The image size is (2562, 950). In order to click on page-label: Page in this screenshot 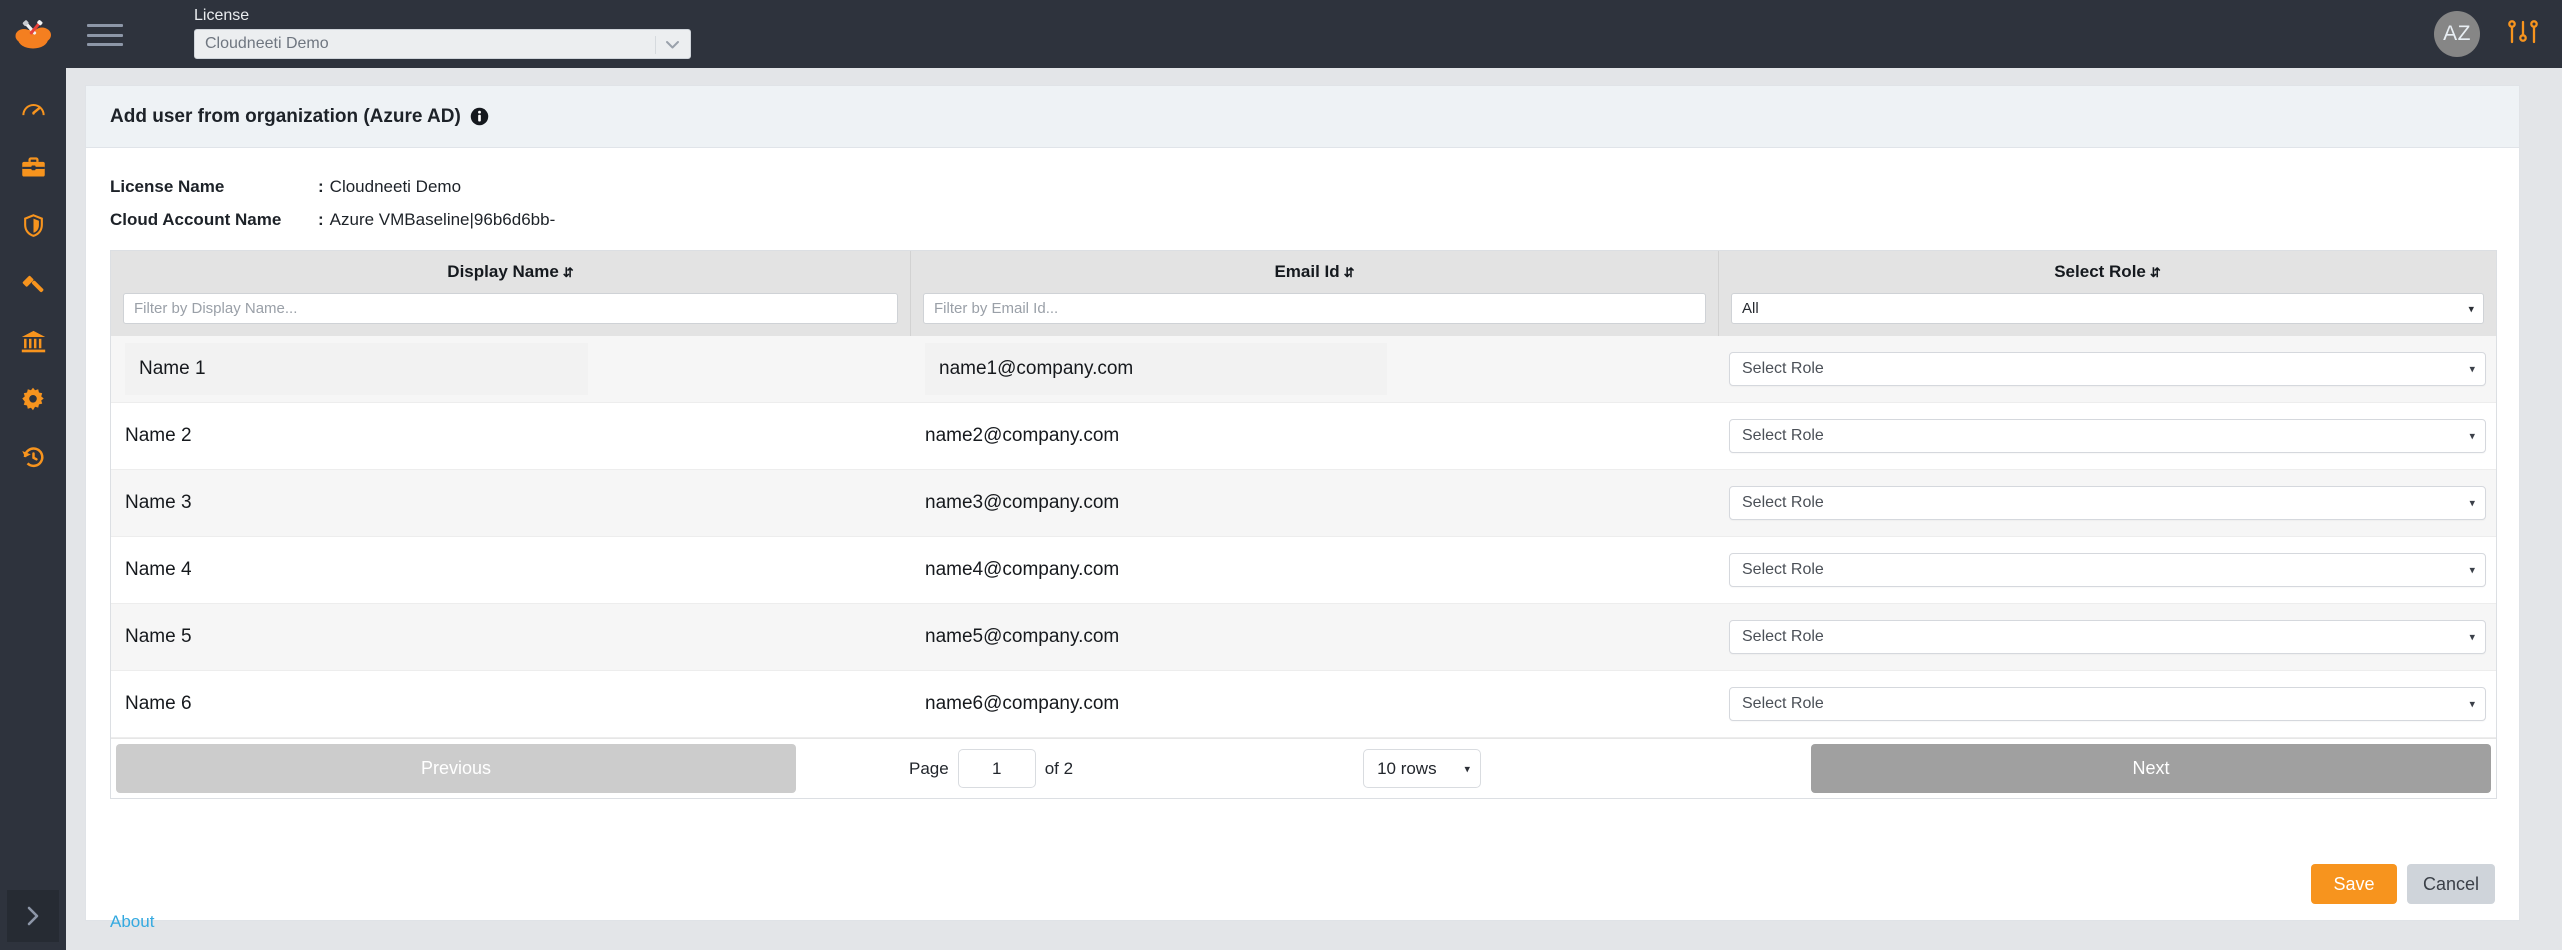, I will do `click(929, 768)`.